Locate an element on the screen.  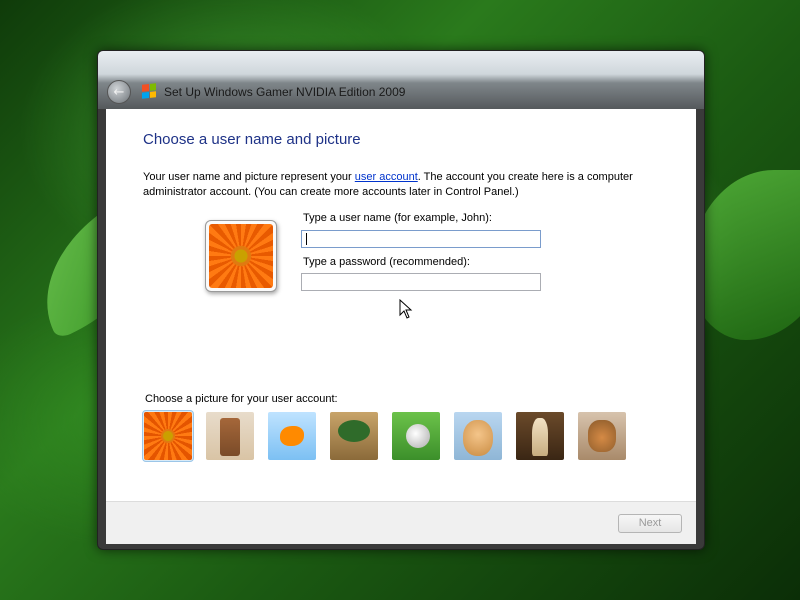
text-caret is located at coordinates (306, 239).